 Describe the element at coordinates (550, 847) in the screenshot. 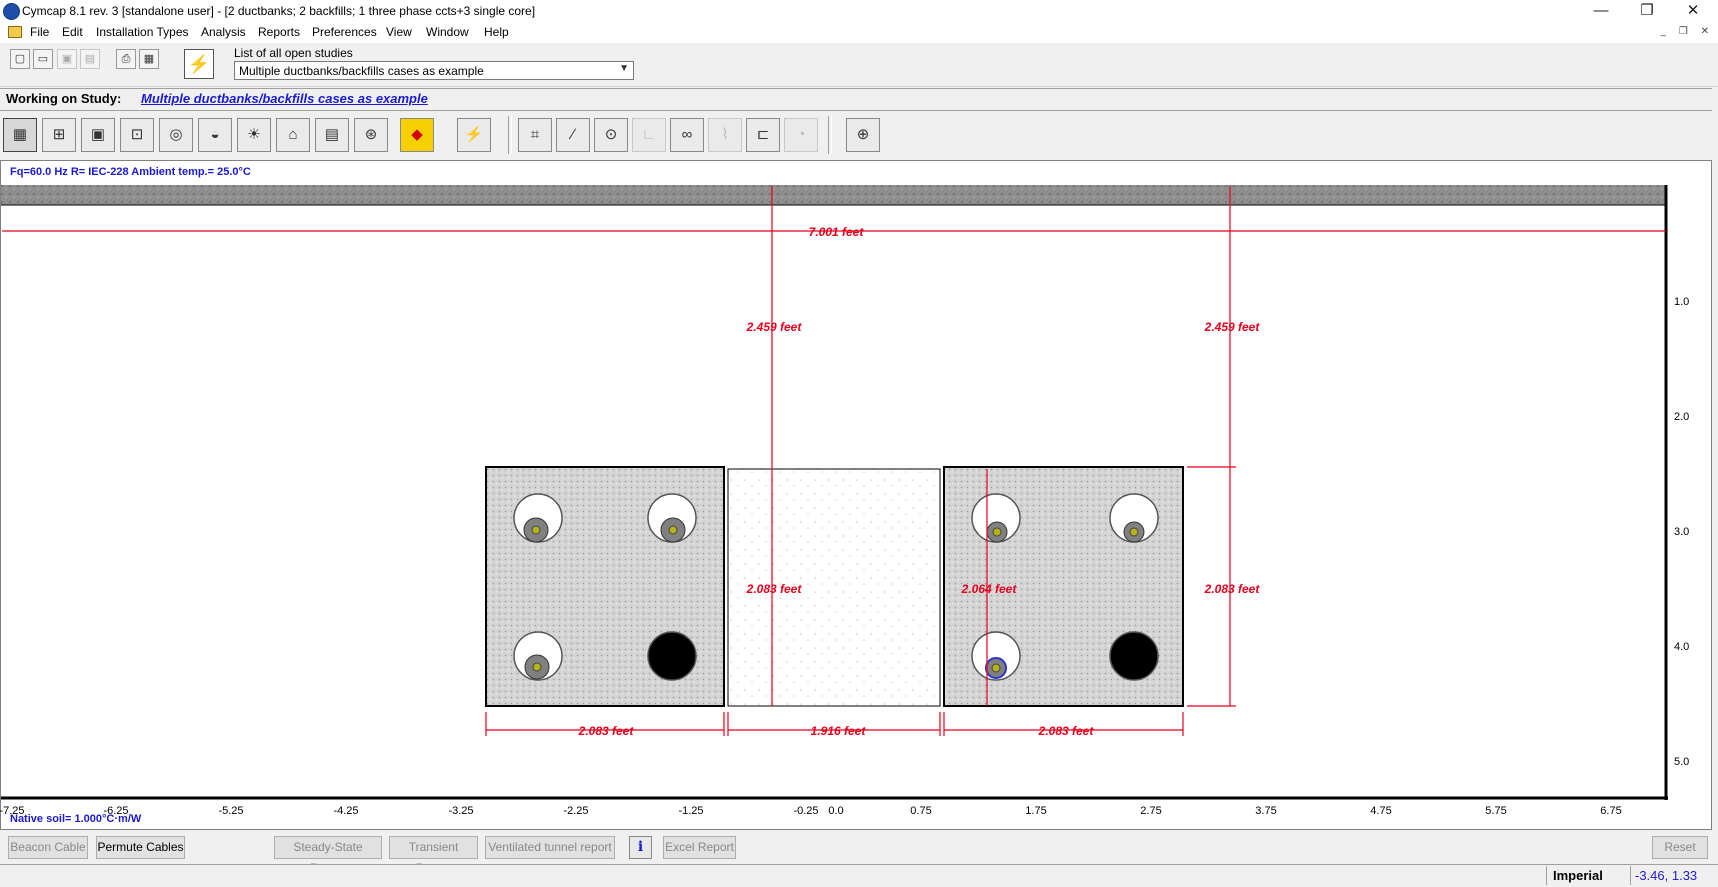

I see `ventilated-tunnel-report-button: Ventilated tunnel report` at that location.